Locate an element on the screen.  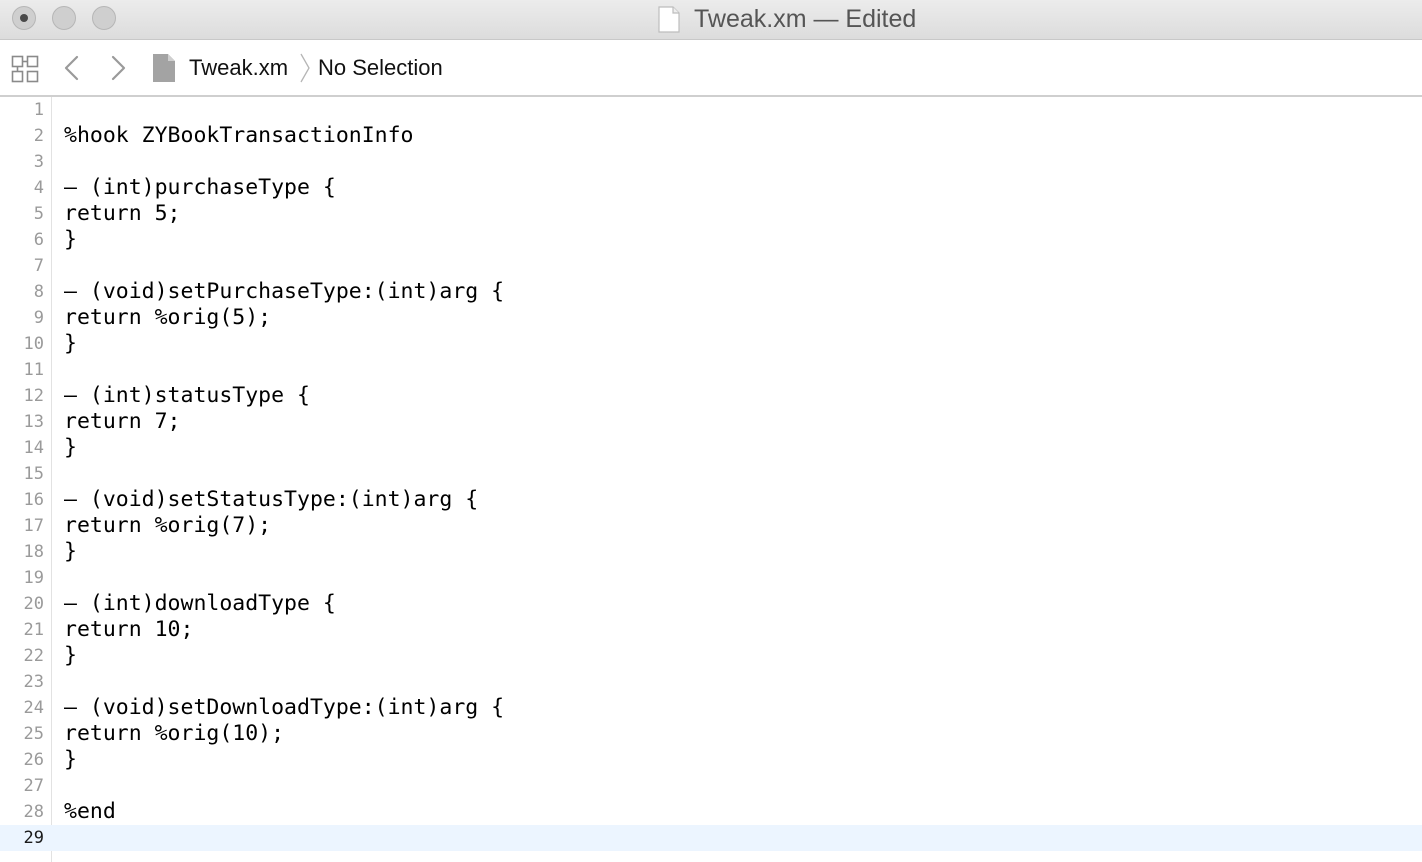
line-number: 11 is located at coordinates (33, 370).